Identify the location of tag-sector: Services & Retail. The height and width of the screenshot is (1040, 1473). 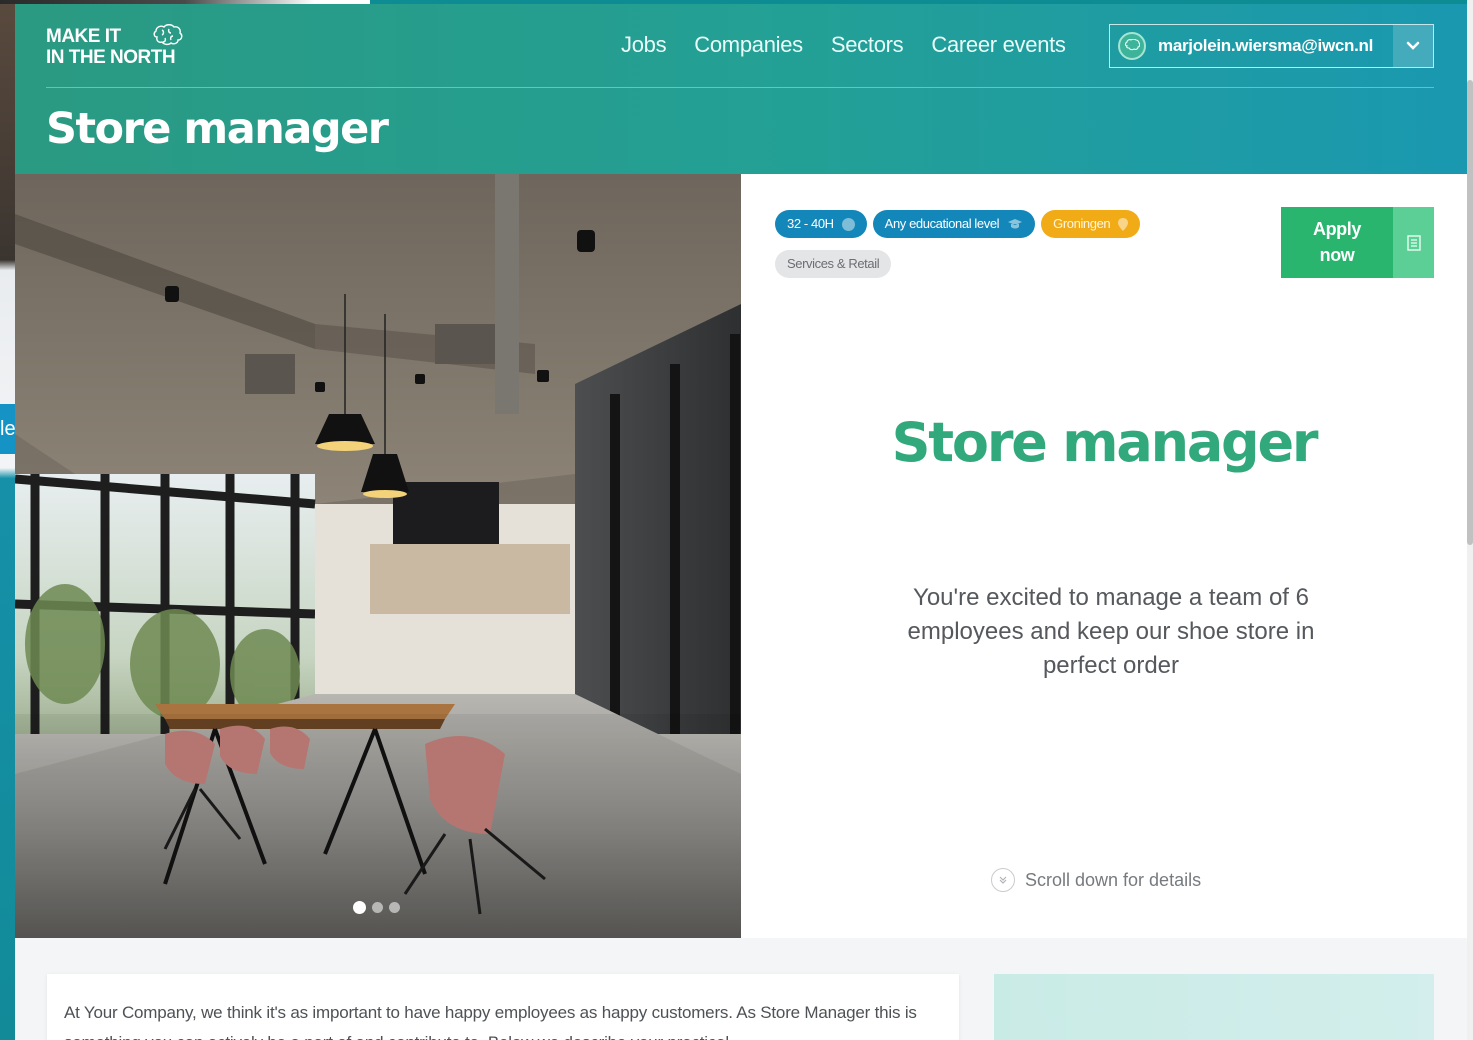
(833, 264).